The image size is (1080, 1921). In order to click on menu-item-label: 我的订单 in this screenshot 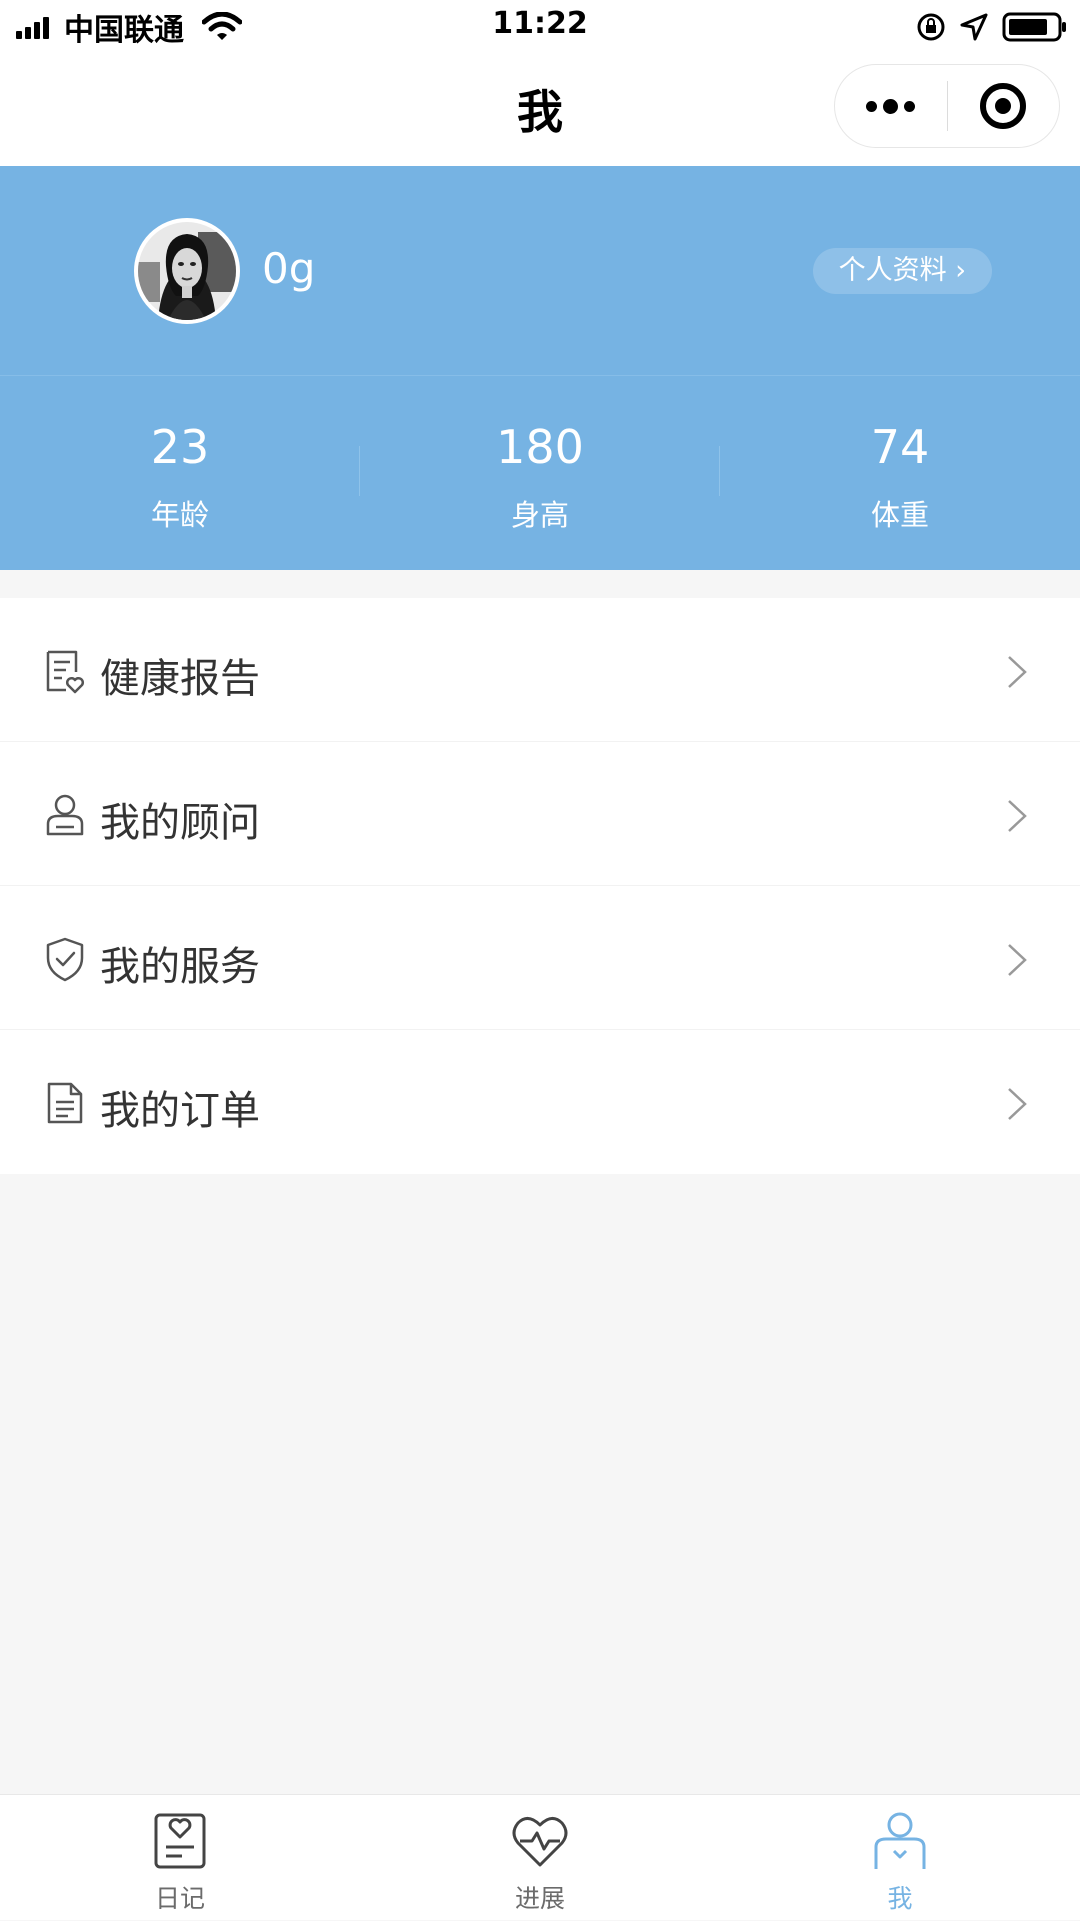, I will do `click(180, 1111)`.